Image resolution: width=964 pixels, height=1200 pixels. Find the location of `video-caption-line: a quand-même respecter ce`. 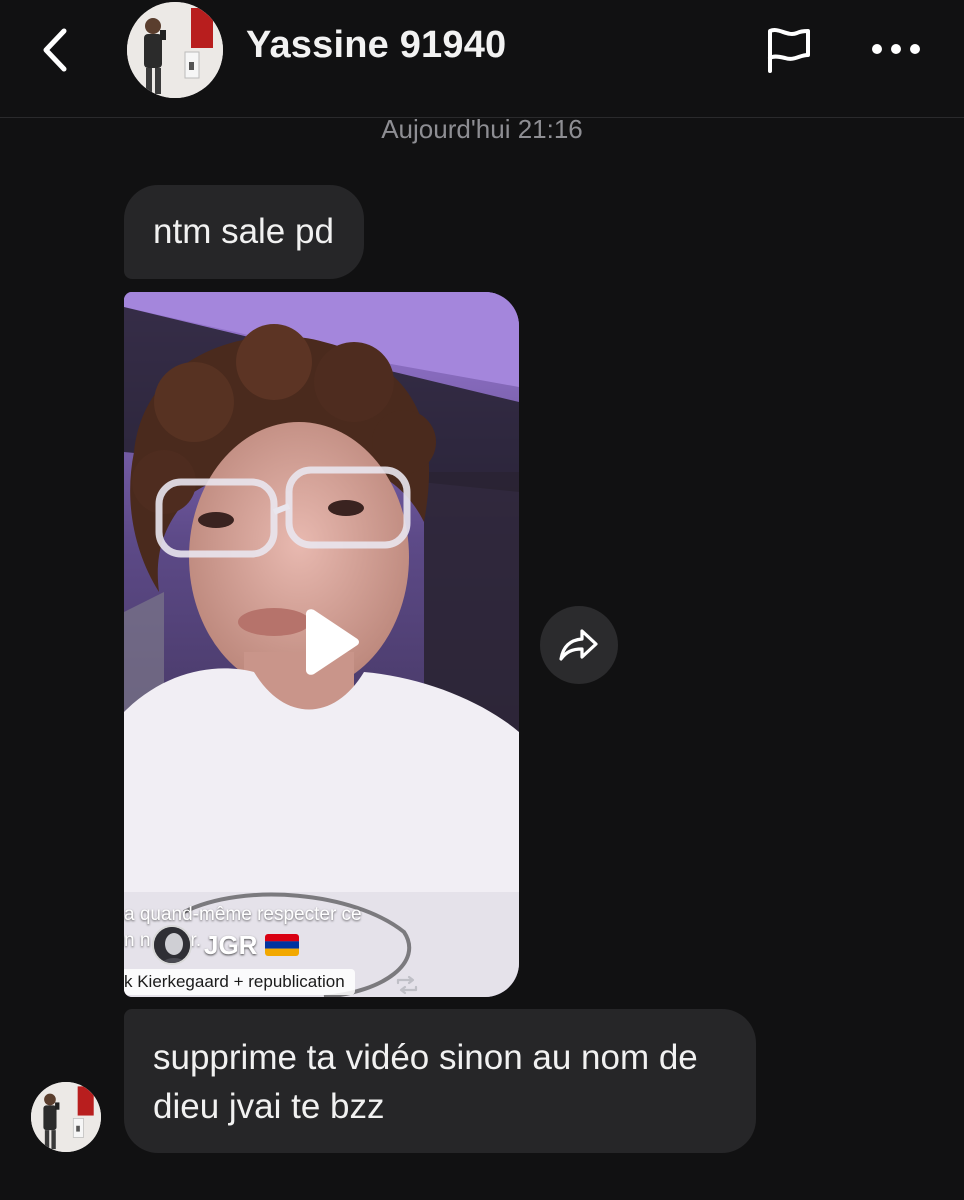

video-caption-line: a quand-même respecter ce is located at coordinates (243, 914).